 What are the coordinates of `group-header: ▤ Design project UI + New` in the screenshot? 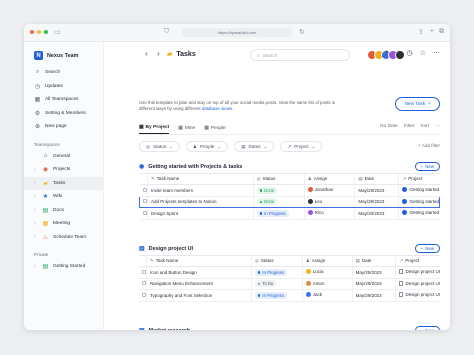 It's located at (289, 248).